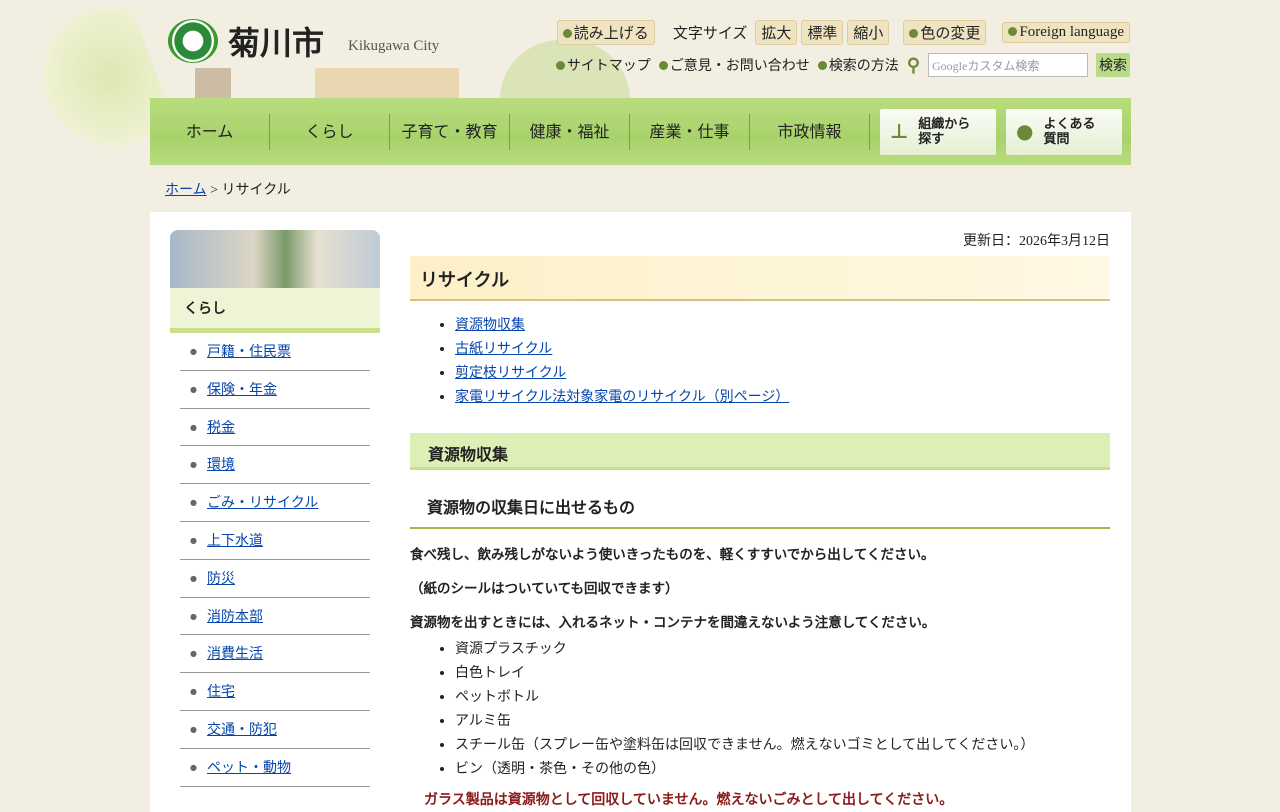 The image size is (1280, 812). I want to click on page-title: リサイクル, so click(760, 278).